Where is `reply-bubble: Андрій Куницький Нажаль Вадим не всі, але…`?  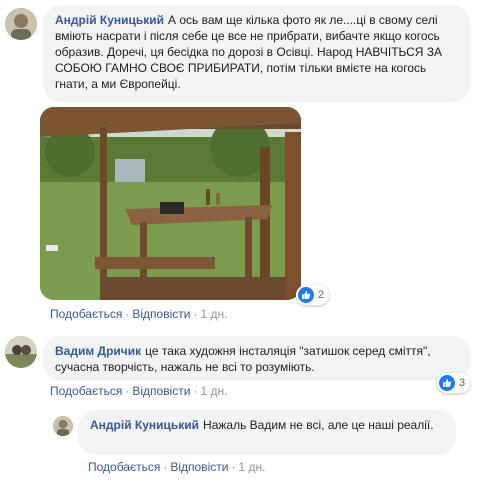 reply-bubble: Андрій Куницький Нажаль Вадим не всі, але… is located at coordinates (267, 432).